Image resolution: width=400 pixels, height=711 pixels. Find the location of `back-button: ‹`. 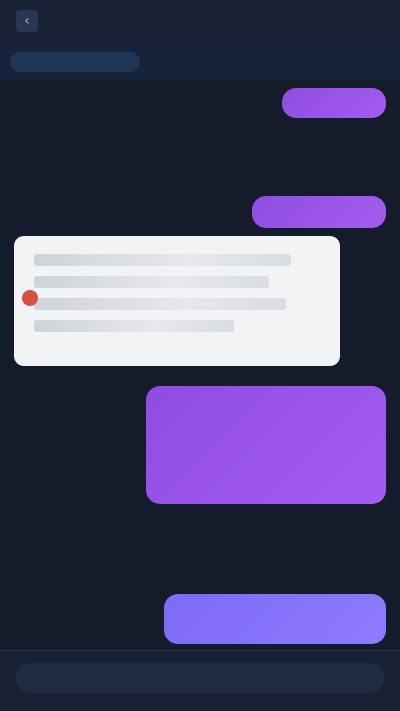

back-button: ‹ is located at coordinates (27, 21).